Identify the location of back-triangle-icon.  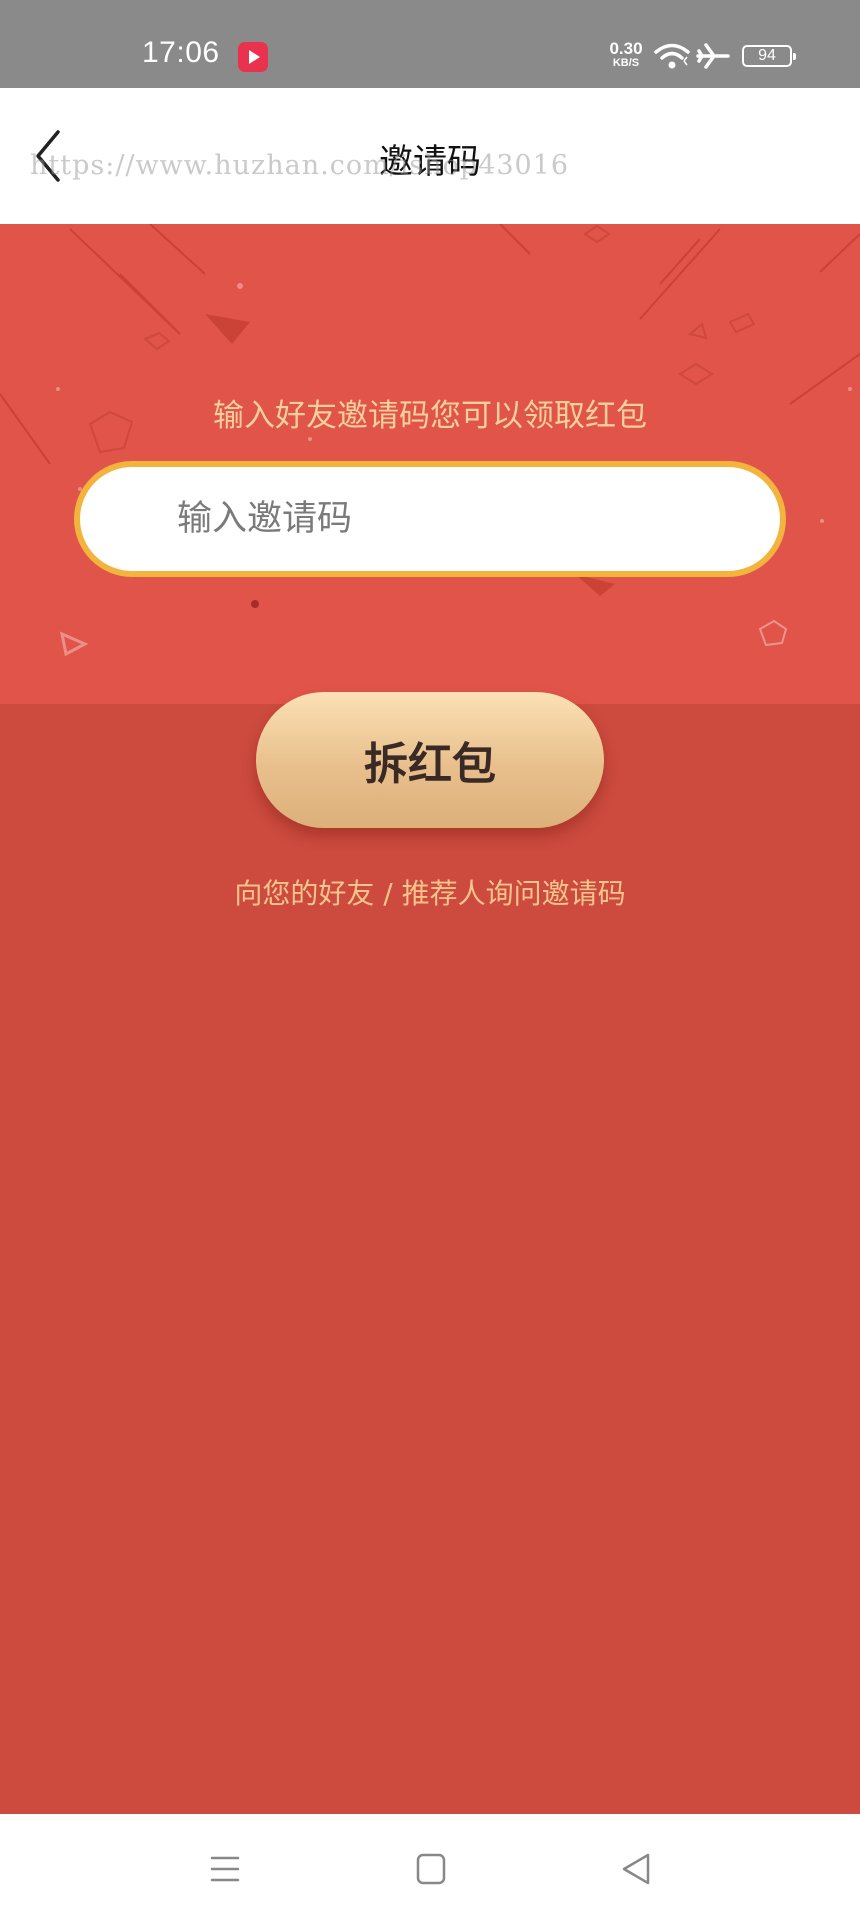
(636, 1869).